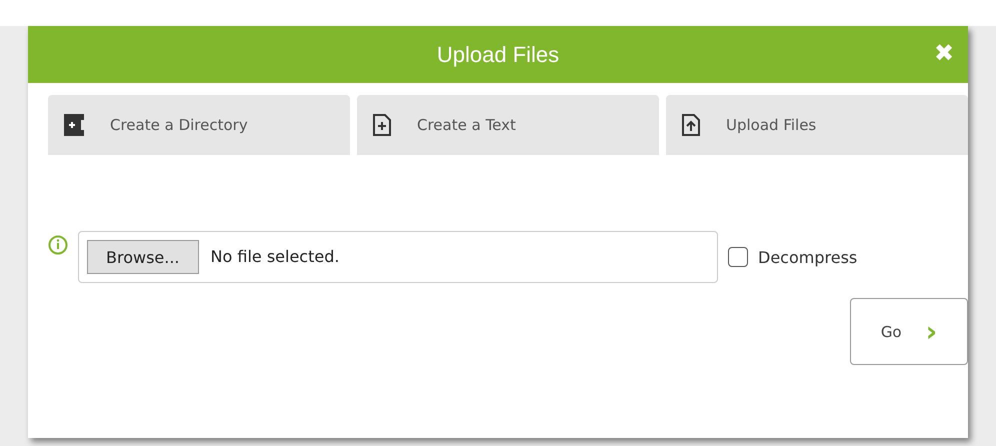 This screenshot has height=446, width=996. What do you see at coordinates (58, 245) in the screenshot?
I see `info-icon` at bounding box center [58, 245].